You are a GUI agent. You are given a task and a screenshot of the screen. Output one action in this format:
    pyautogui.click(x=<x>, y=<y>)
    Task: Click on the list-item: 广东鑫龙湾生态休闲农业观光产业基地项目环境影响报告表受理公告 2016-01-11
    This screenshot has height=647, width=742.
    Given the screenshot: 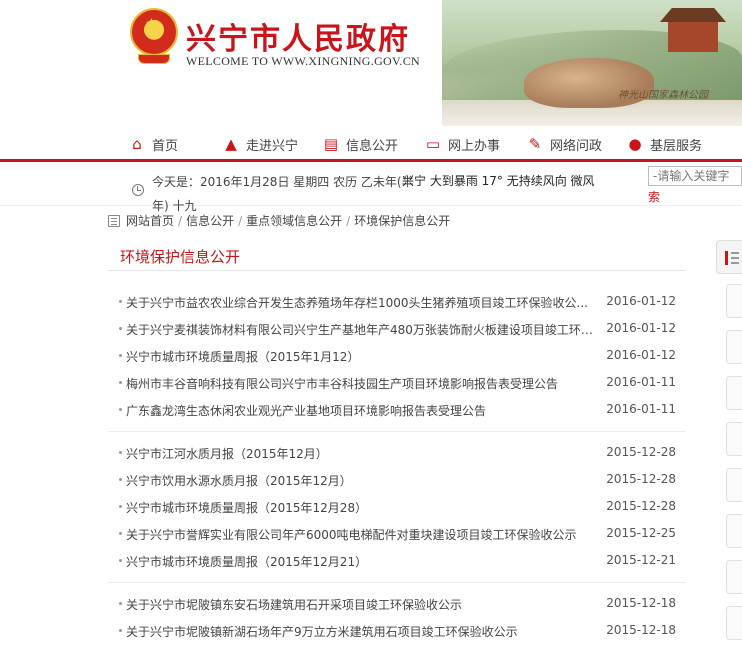 What is the action you would take?
    pyautogui.click(x=397, y=409)
    